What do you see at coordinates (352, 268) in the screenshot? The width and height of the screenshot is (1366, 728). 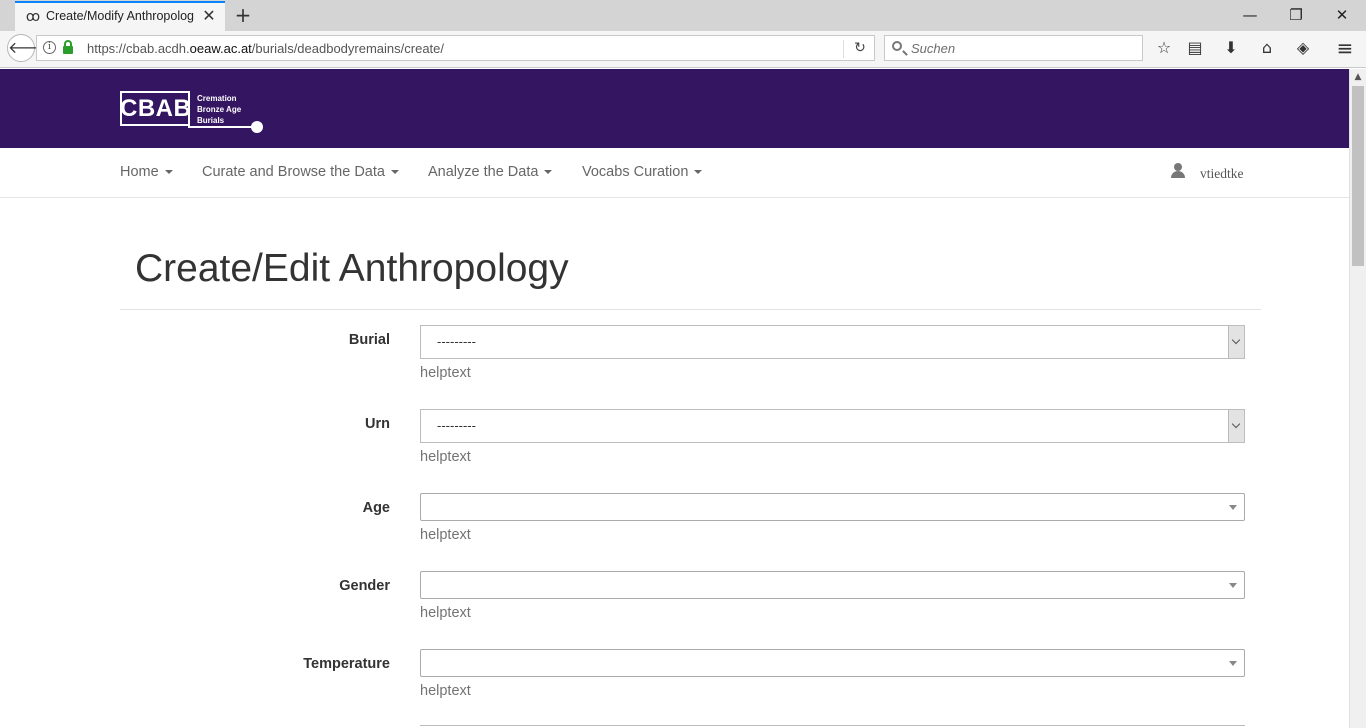 I see `page-title: Create/Edit Anthropology` at bounding box center [352, 268].